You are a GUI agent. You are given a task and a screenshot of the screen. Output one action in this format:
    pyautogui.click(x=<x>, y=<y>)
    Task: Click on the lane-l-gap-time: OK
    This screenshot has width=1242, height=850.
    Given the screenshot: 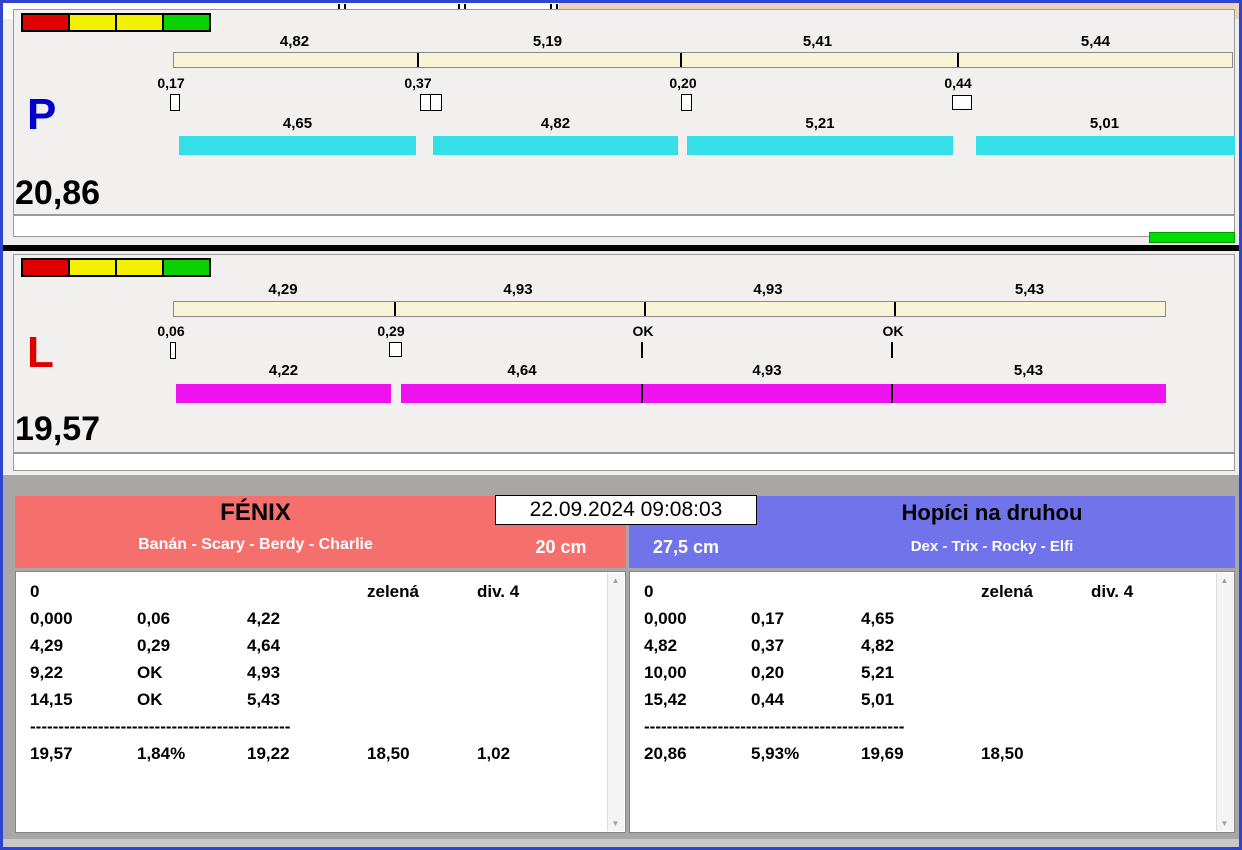 What is the action you would take?
    pyautogui.click(x=893, y=331)
    